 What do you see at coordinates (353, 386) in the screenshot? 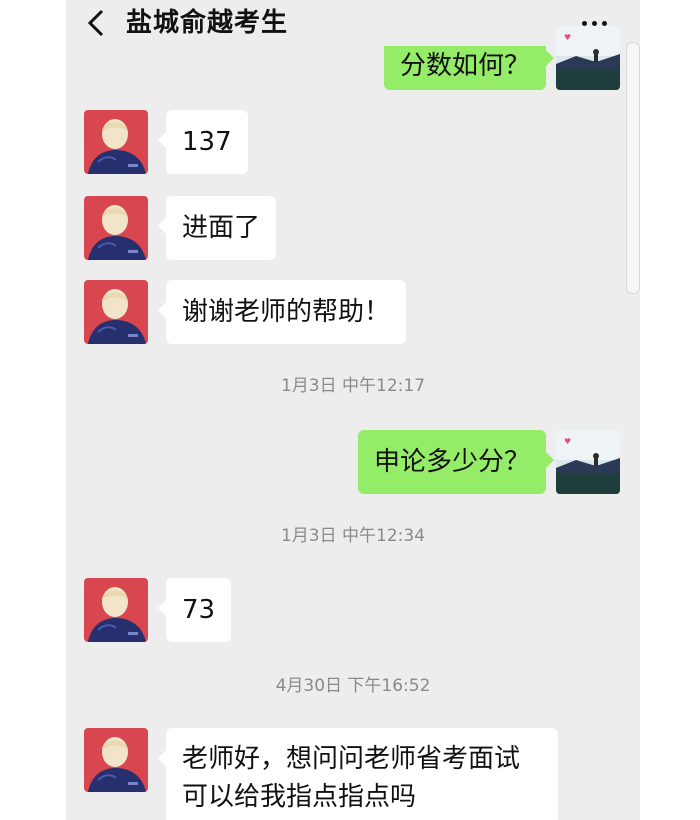
I see `timestamp: 1月3日 中午12:17` at bounding box center [353, 386].